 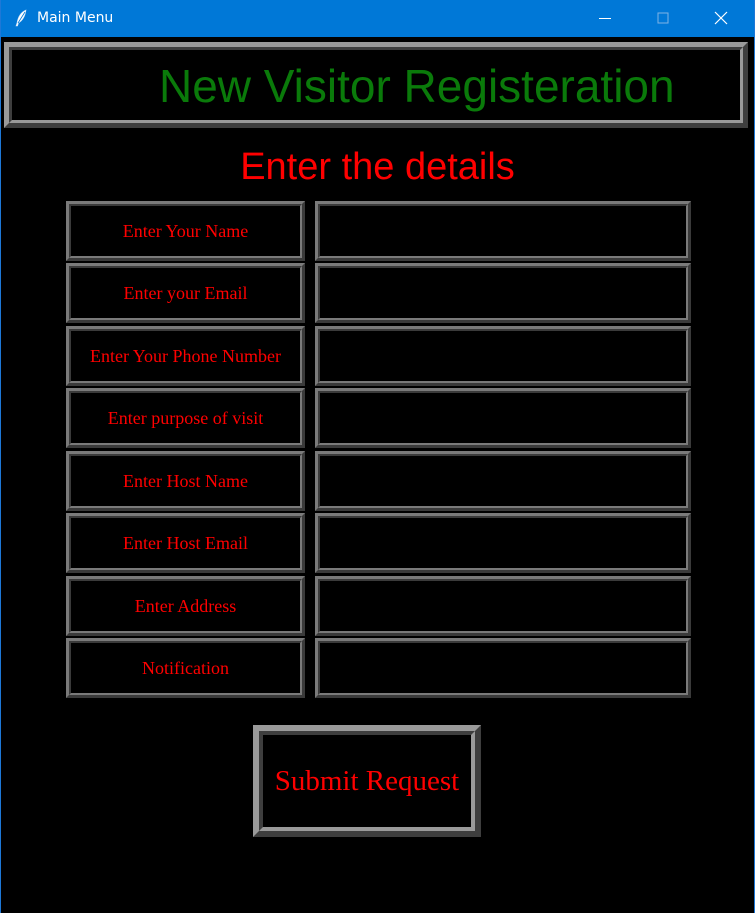 I want to click on form-row-host-name: Enter Host Name, so click(x=377, y=482).